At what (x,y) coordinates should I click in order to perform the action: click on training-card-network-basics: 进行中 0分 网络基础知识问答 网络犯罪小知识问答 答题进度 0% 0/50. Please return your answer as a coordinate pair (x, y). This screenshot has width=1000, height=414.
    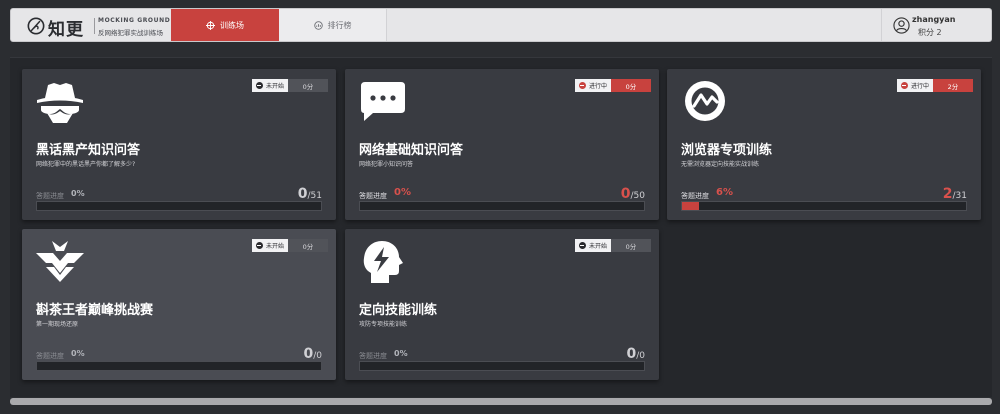
    Looking at the image, I should click on (502, 144).